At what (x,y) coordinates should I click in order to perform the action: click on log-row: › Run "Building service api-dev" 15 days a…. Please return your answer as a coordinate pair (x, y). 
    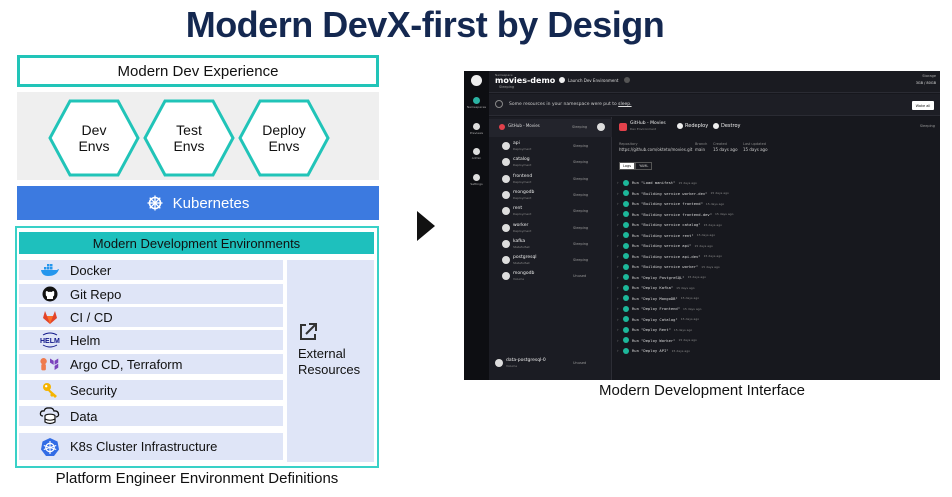
    Looking at the image, I should click on (777, 256).